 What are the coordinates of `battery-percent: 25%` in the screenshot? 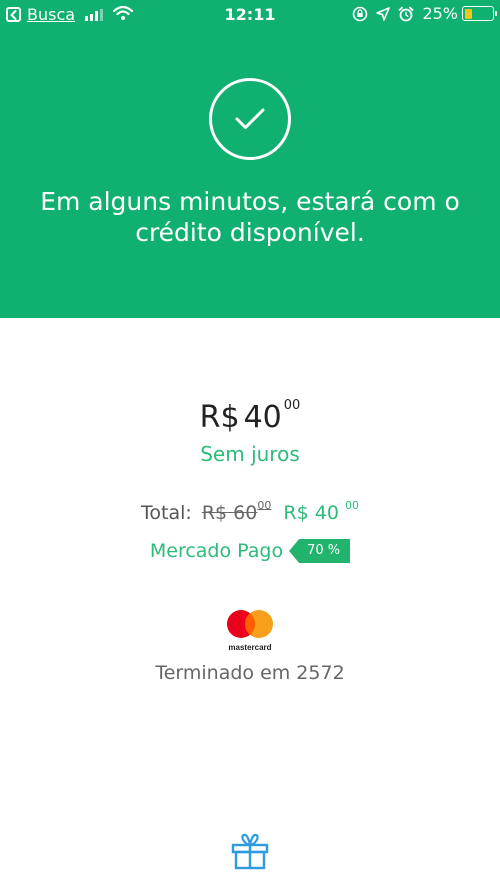 It's located at (440, 13).